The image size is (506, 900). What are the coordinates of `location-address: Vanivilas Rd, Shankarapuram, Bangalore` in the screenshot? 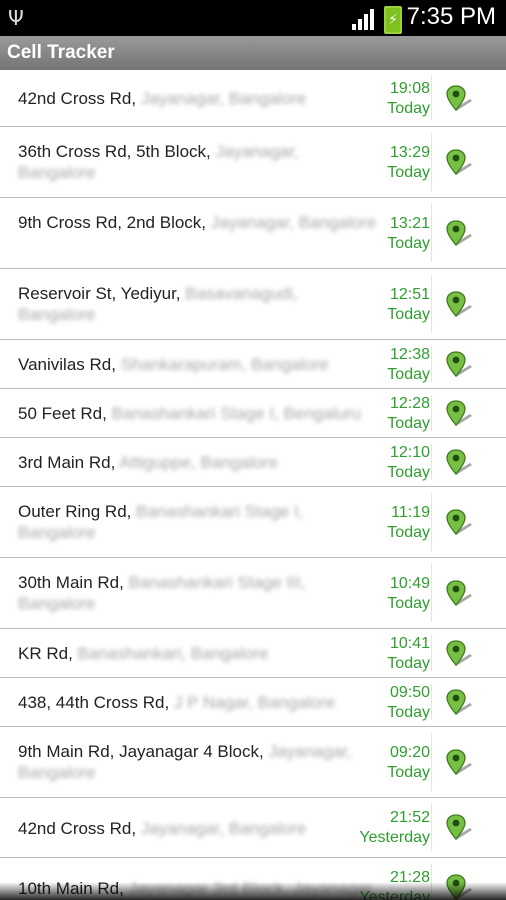 It's located at (198, 364).